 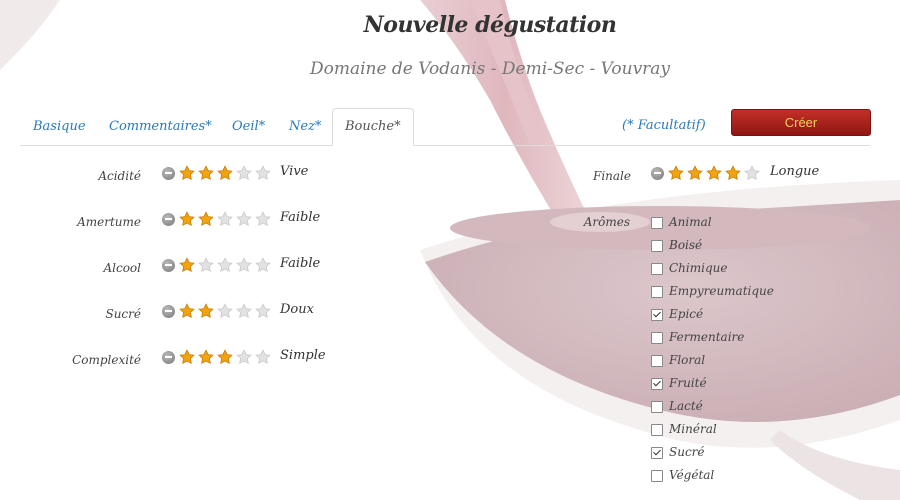 I want to click on star-rating-sucre, so click(x=218, y=311).